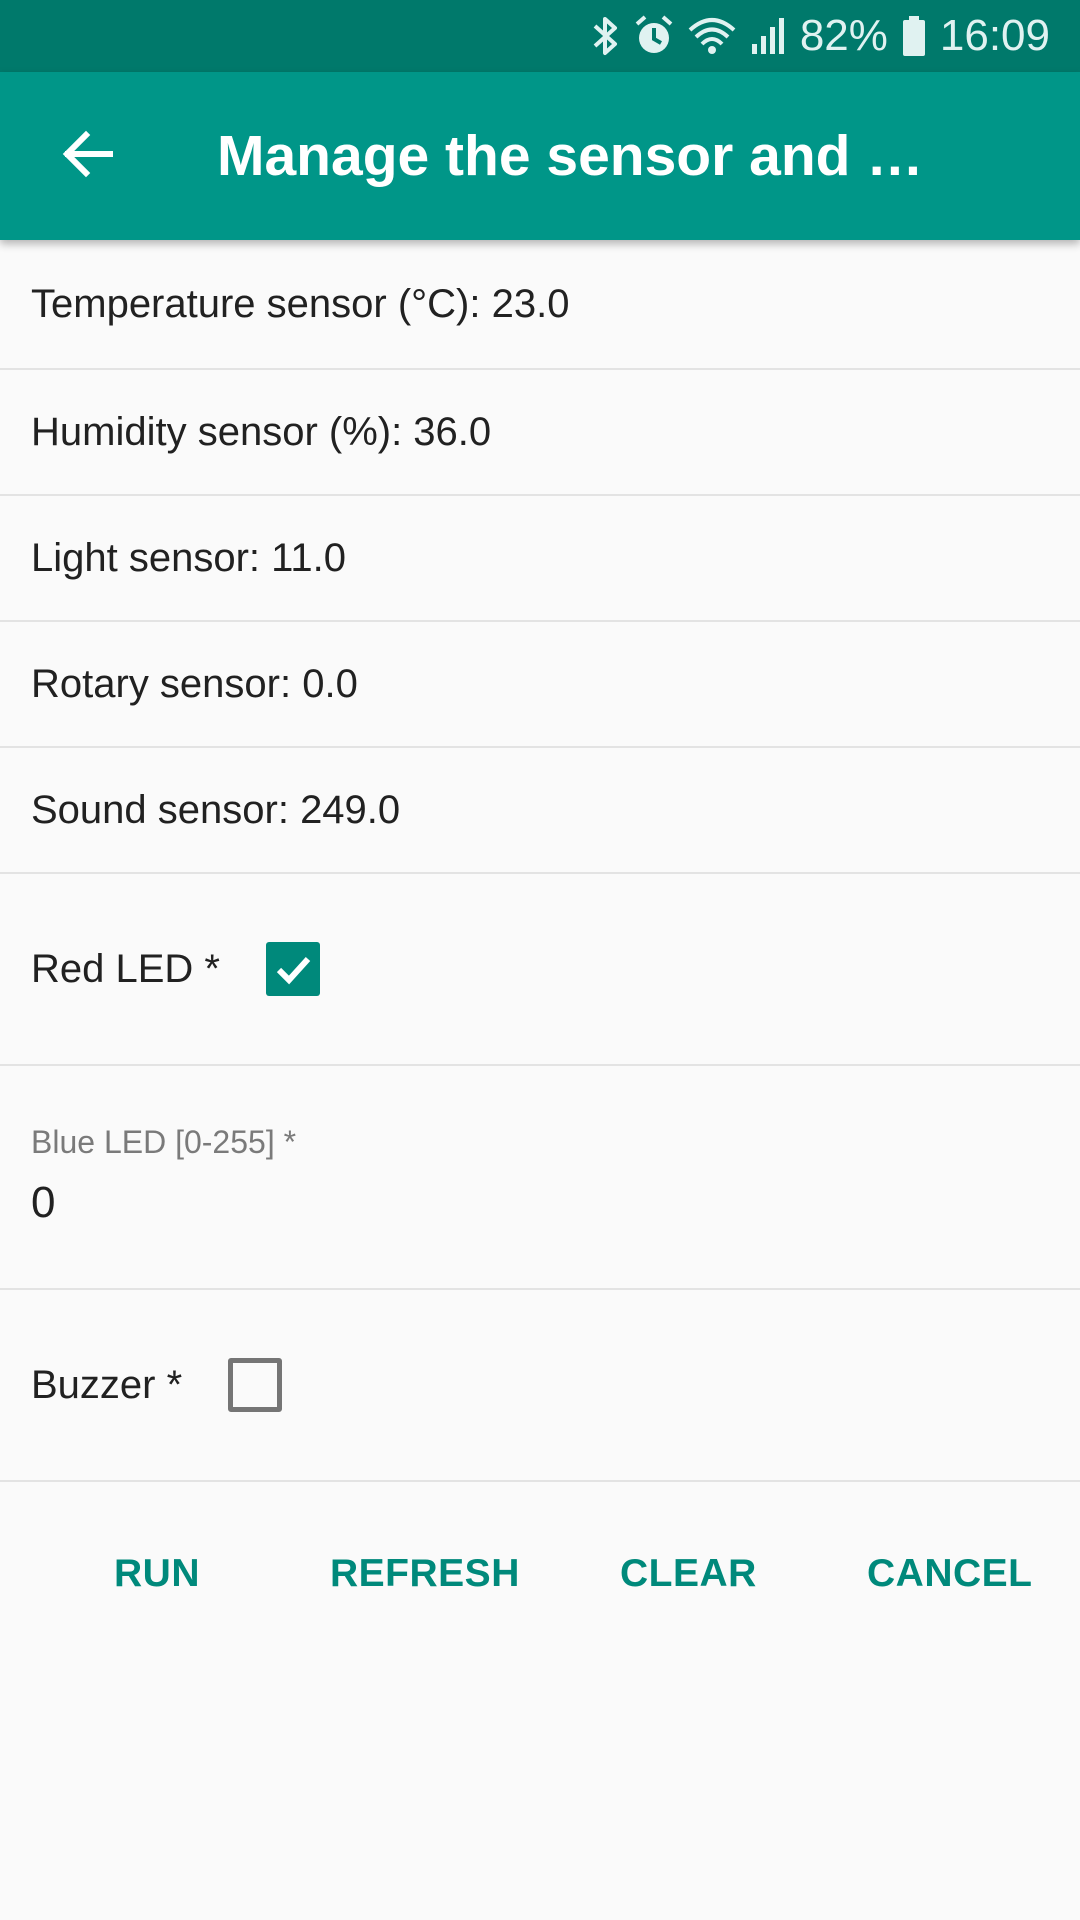 This screenshot has height=1920, width=1080. What do you see at coordinates (540, 1386) in the screenshot?
I see `buzzer-row: Buzzer *` at bounding box center [540, 1386].